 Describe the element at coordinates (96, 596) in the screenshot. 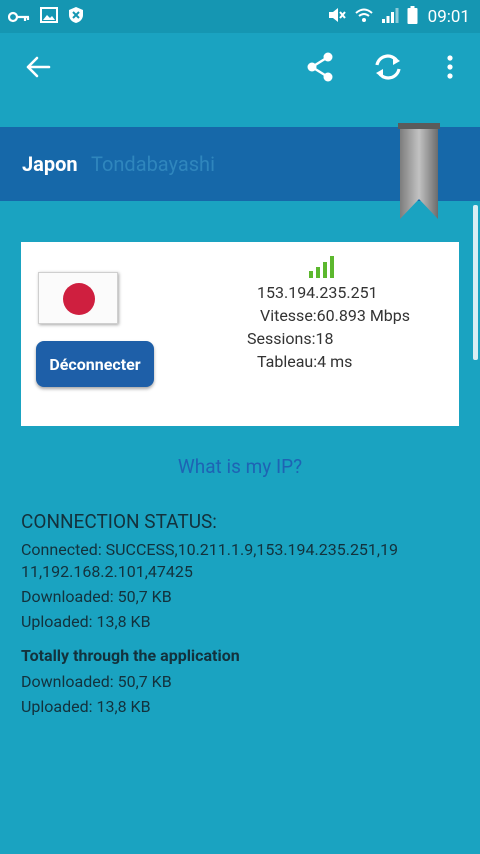

I see `downloaded-text: Downloaded: 50,7 KB` at that location.